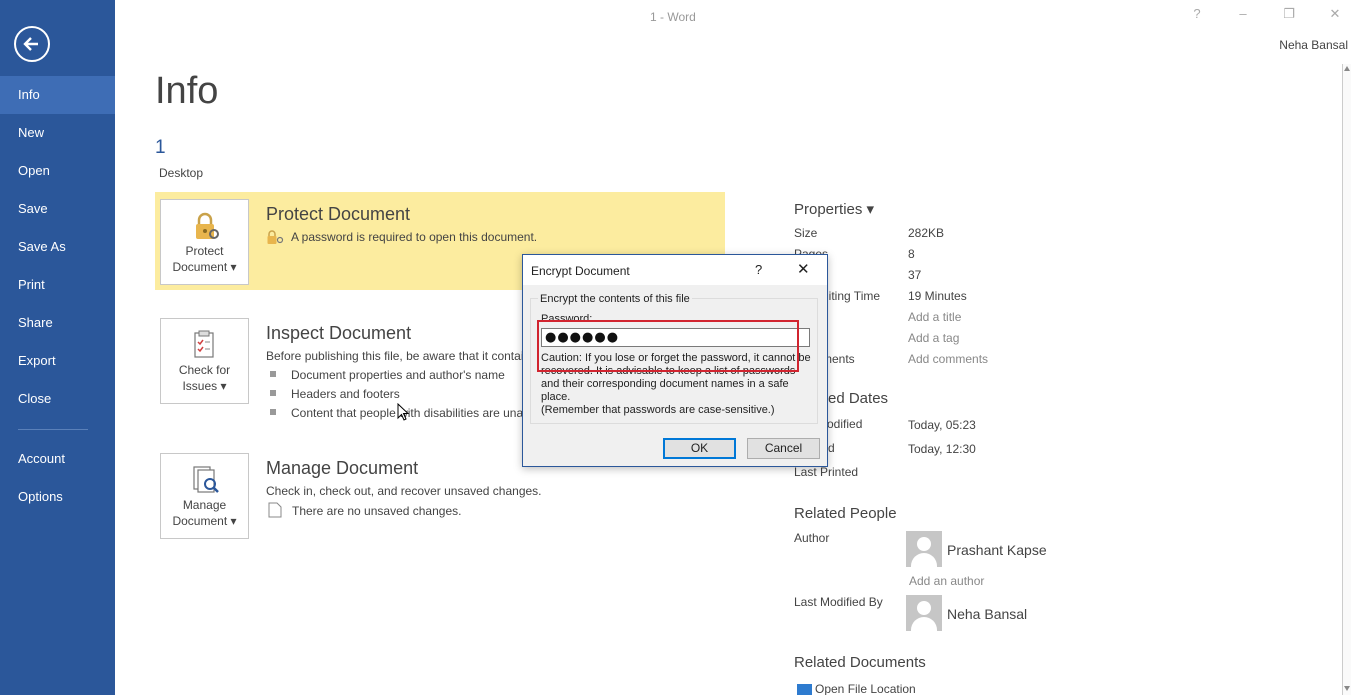 This screenshot has height=695, width=1351. I want to click on protect-tile-label-1: Protect, so click(204, 251).